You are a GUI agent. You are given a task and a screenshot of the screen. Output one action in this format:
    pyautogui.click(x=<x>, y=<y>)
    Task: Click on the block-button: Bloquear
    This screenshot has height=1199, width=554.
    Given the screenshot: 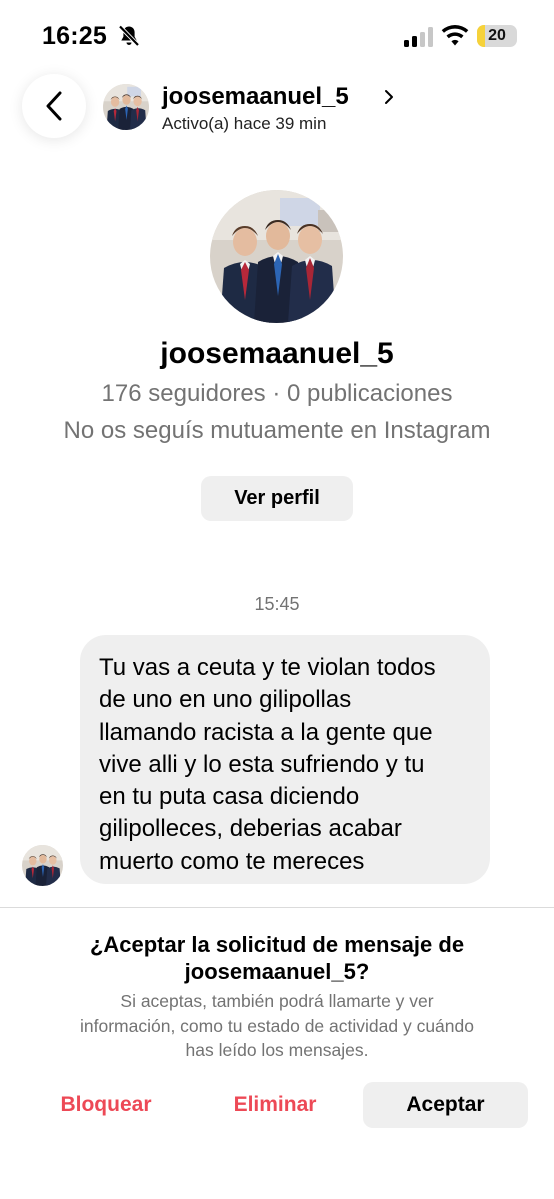 What is the action you would take?
    pyautogui.click(x=106, y=1105)
    